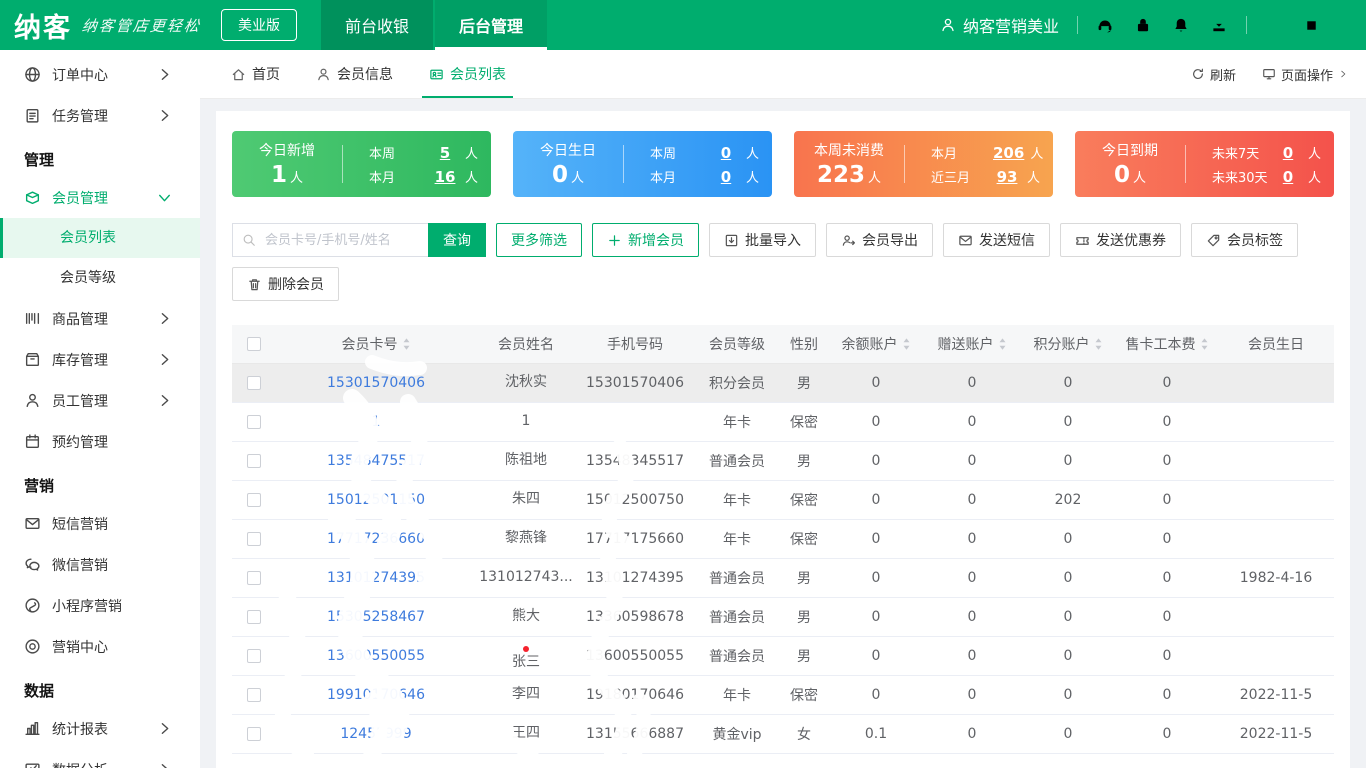 The width and height of the screenshot is (1366, 768). What do you see at coordinates (255, 74) in the screenshot?
I see `page-tab: 首页` at bounding box center [255, 74].